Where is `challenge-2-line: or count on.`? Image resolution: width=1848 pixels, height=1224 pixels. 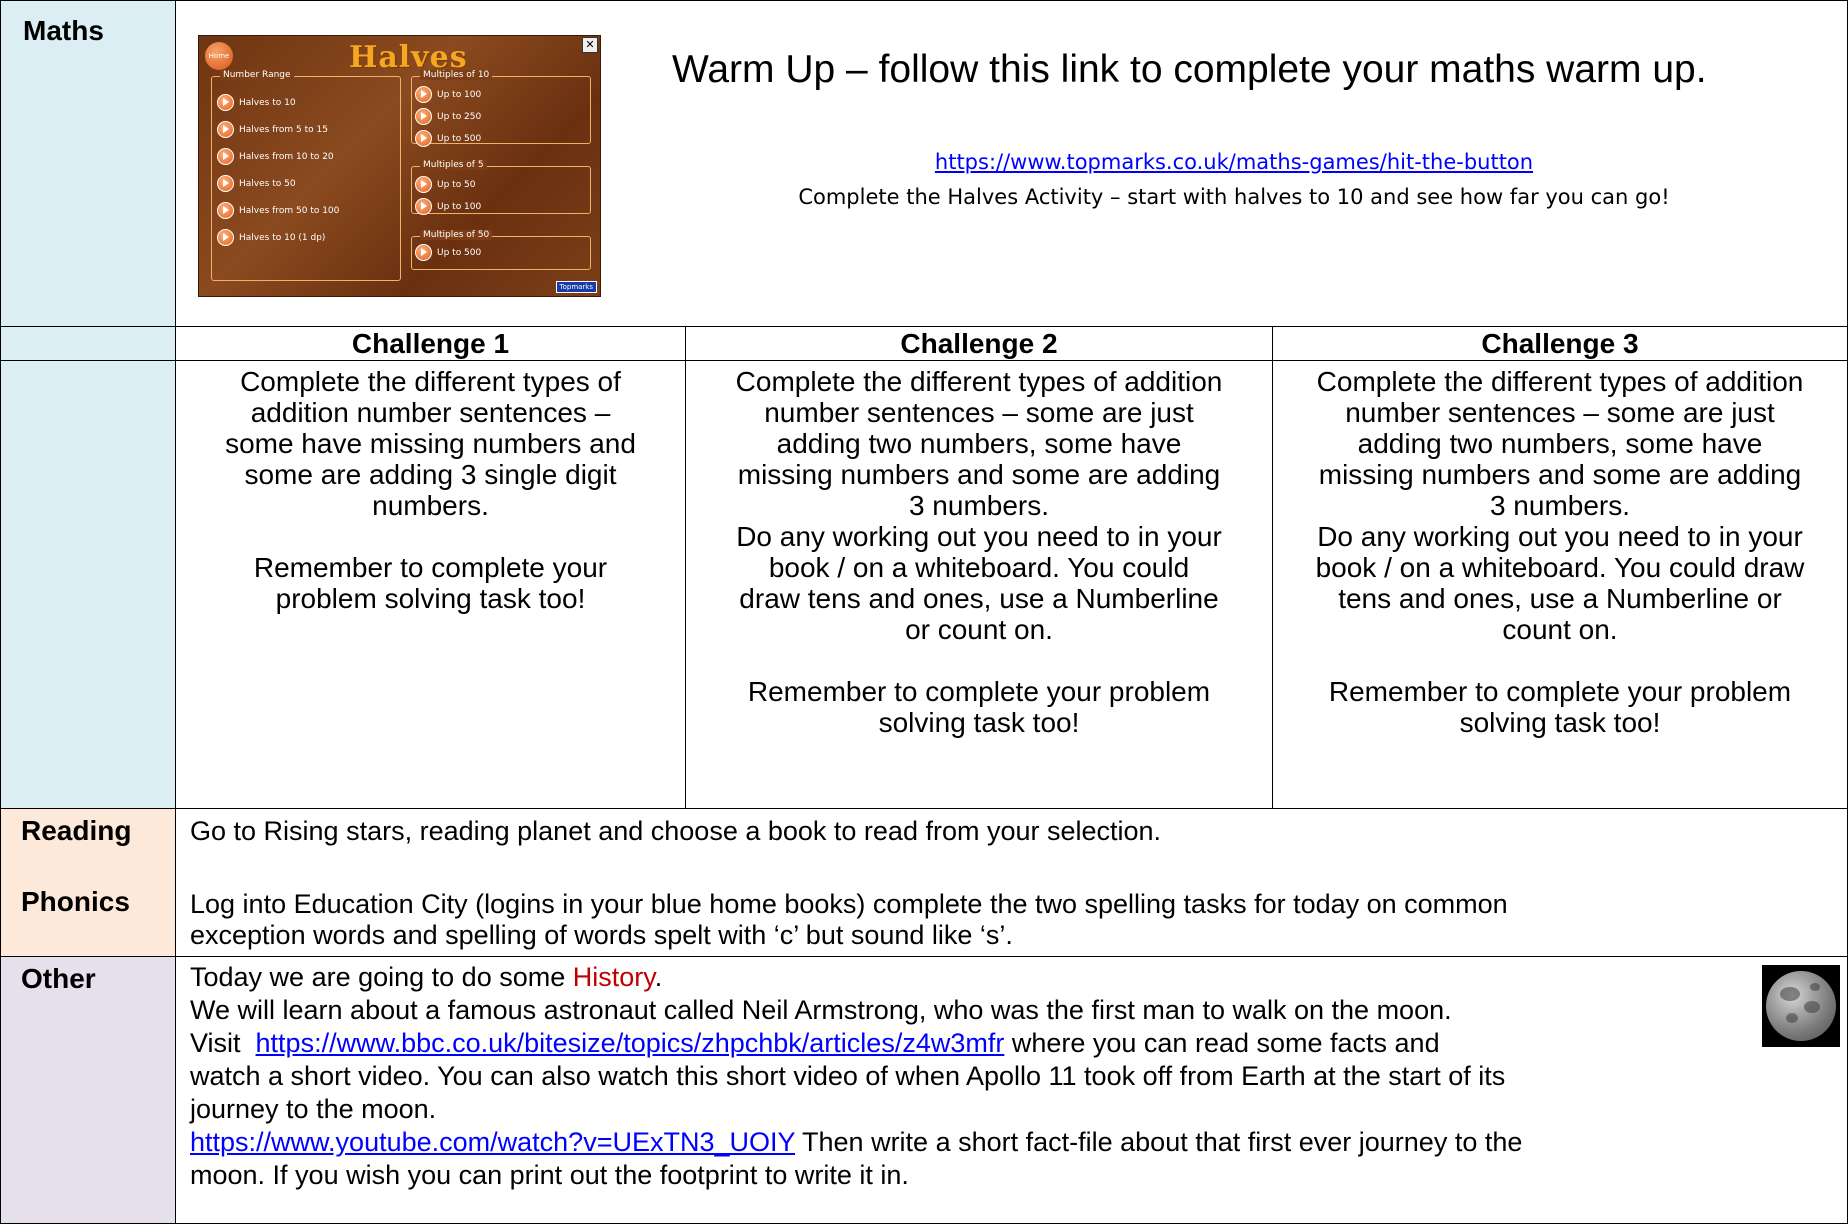 challenge-2-line: or count on. is located at coordinates (979, 629).